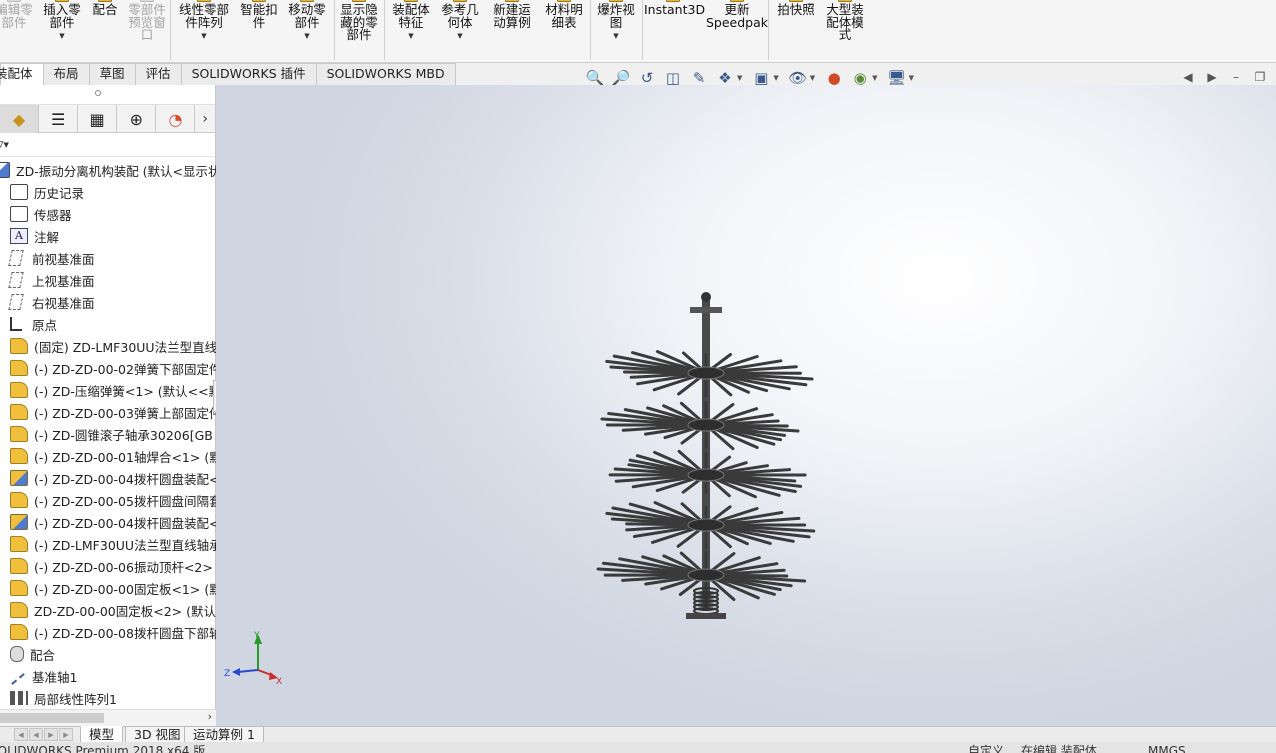  Describe the element at coordinates (986, 748) in the screenshot. I see `status-custom: 自定义` at that location.